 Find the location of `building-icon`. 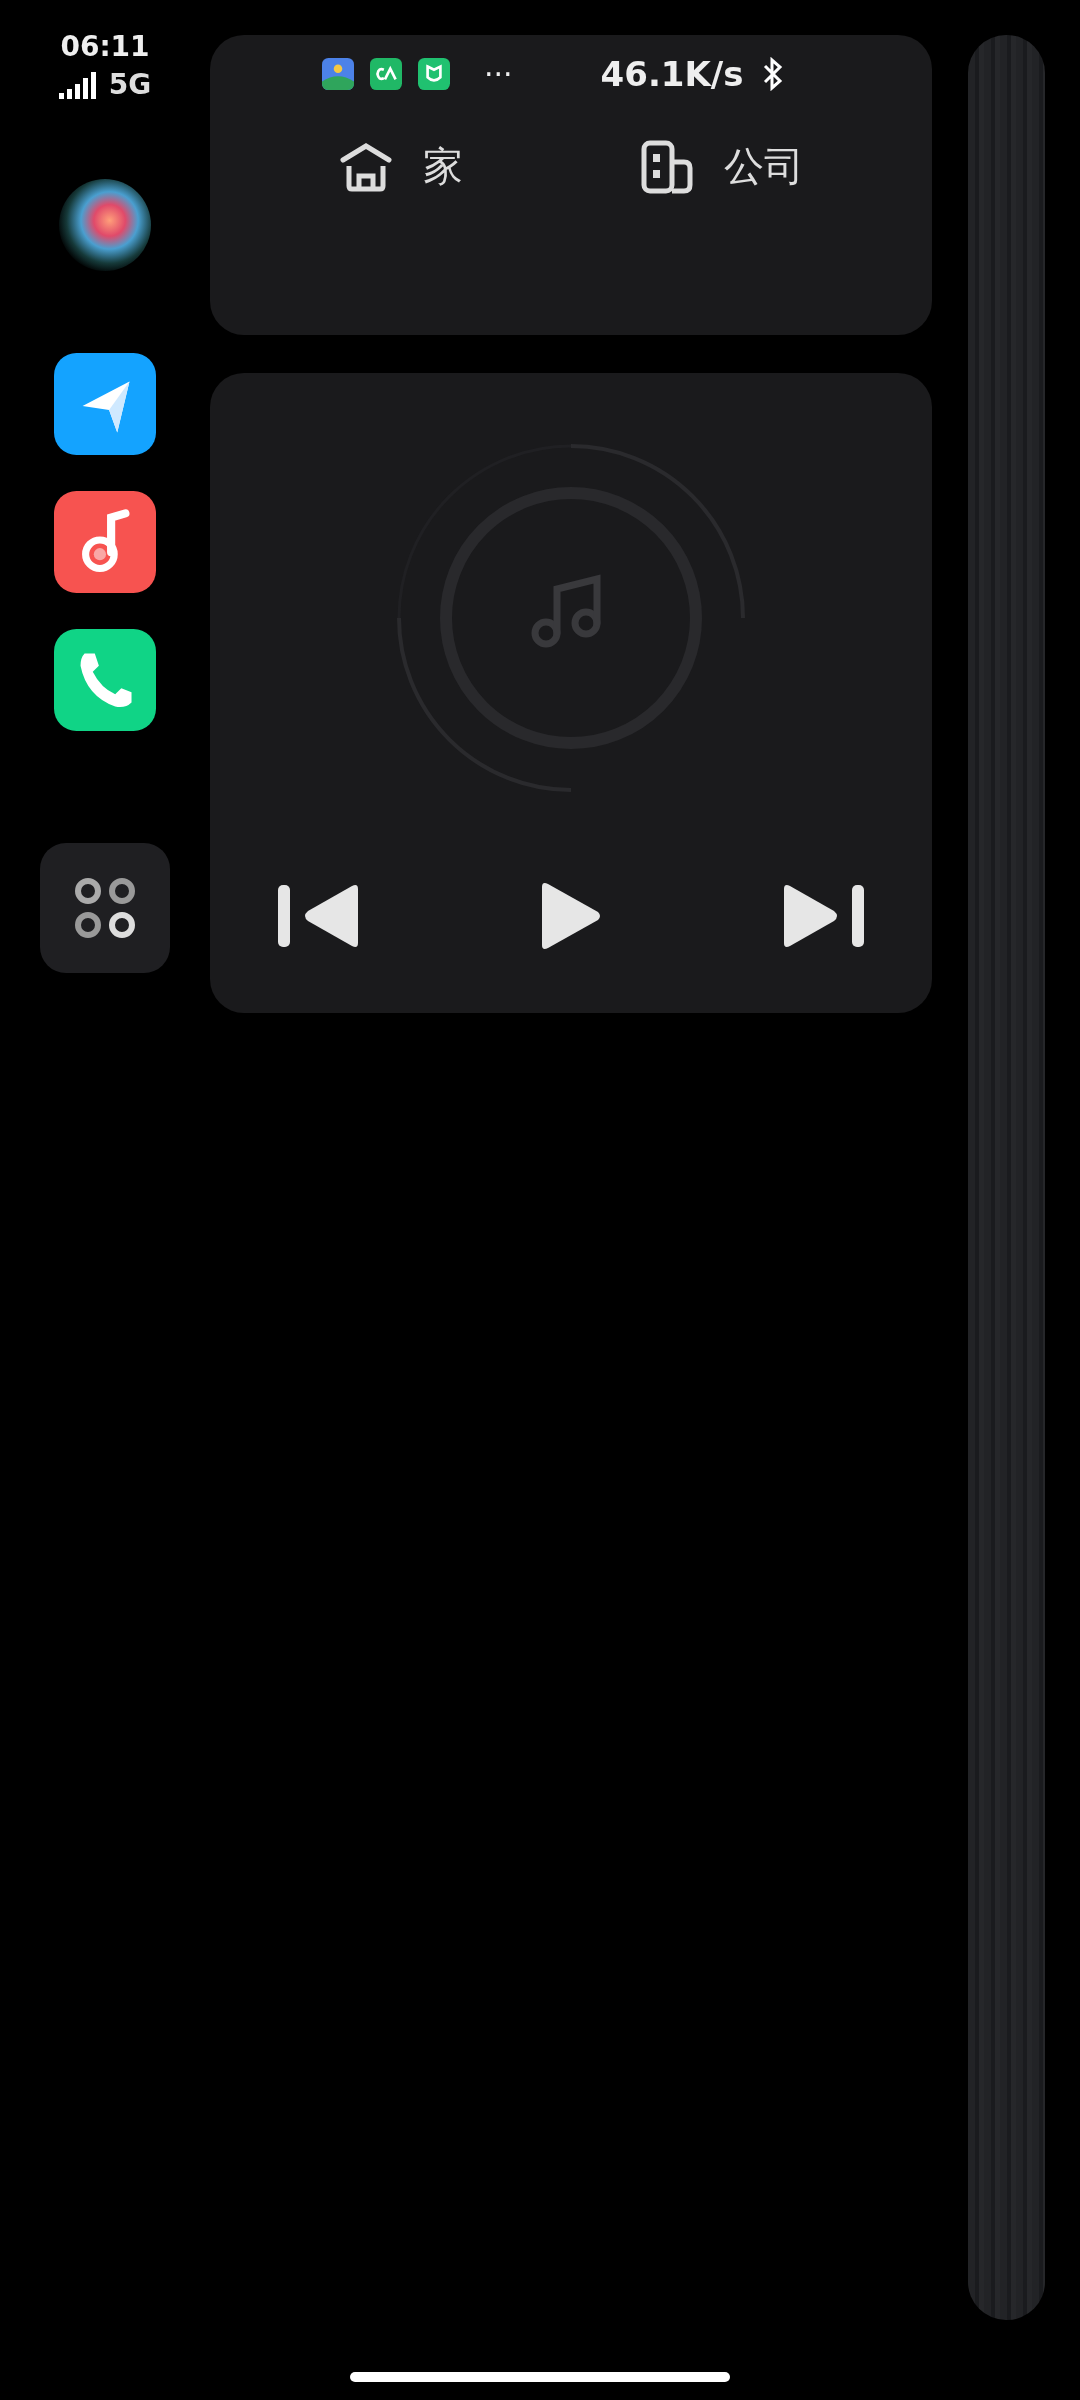

building-icon is located at coordinates (666, 166).